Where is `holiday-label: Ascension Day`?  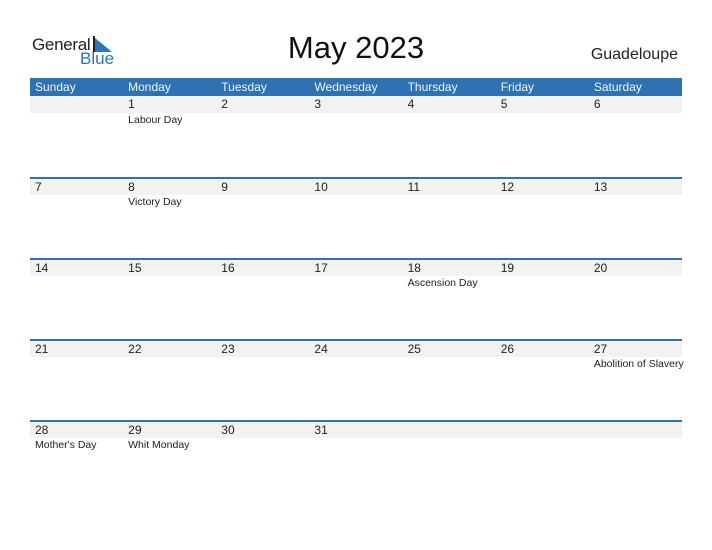
holiday-label: Ascension Day is located at coordinates (442, 283).